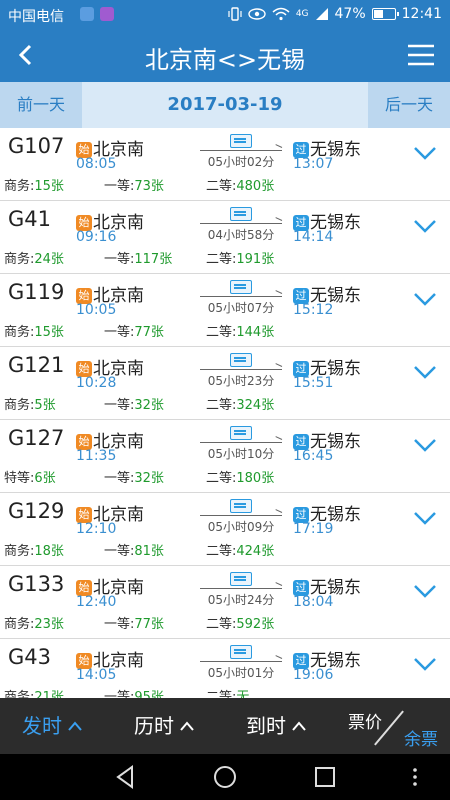  Describe the element at coordinates (421, 14) in the screenshot. I see `clock: 12:41` at that location.